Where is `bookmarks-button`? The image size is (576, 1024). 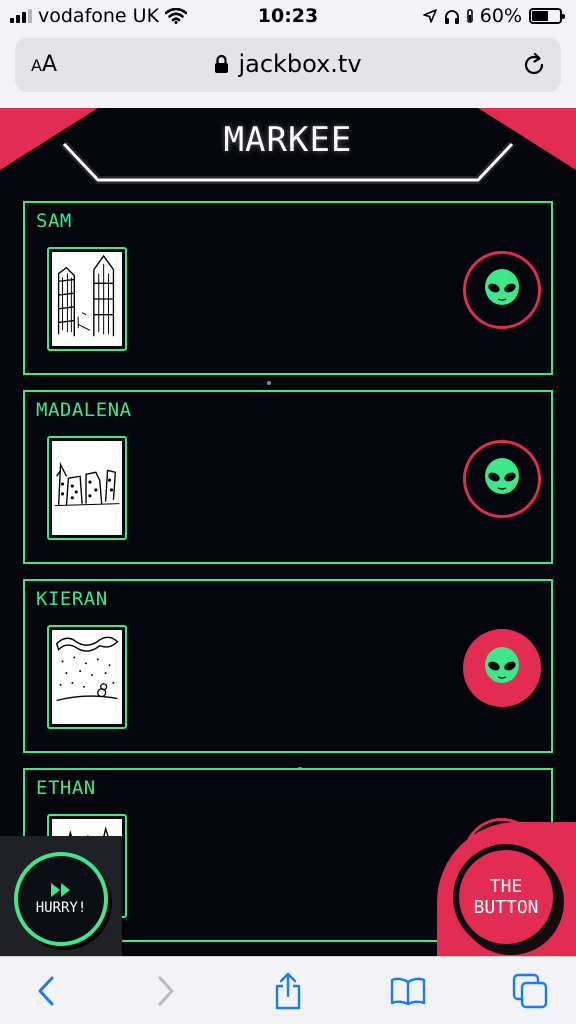 bookmarks-button is located at coordinates (408, 991).